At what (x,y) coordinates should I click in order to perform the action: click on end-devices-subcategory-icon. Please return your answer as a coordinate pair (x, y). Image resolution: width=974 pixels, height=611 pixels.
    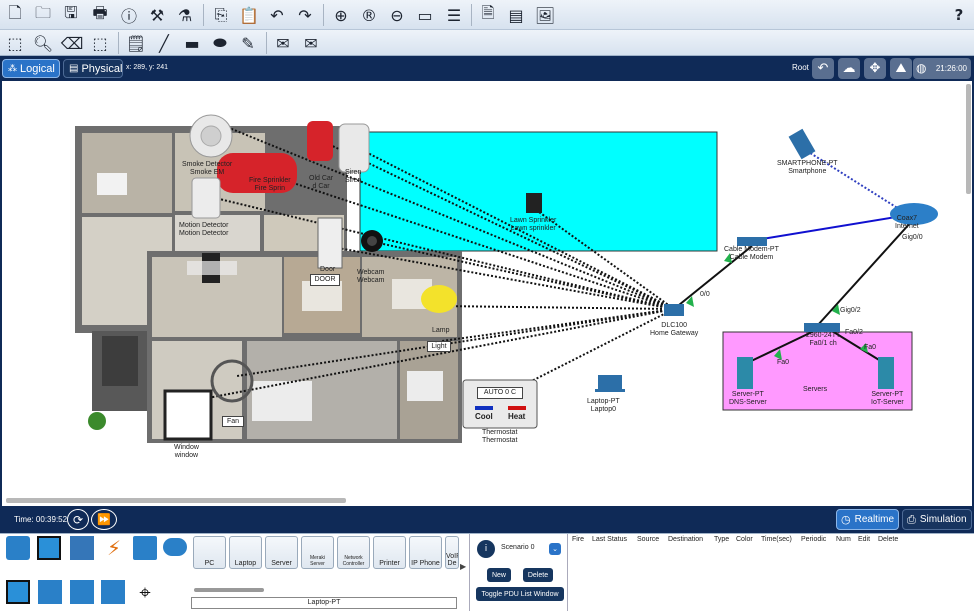
    Looking at the image, I should click on (18, 592).